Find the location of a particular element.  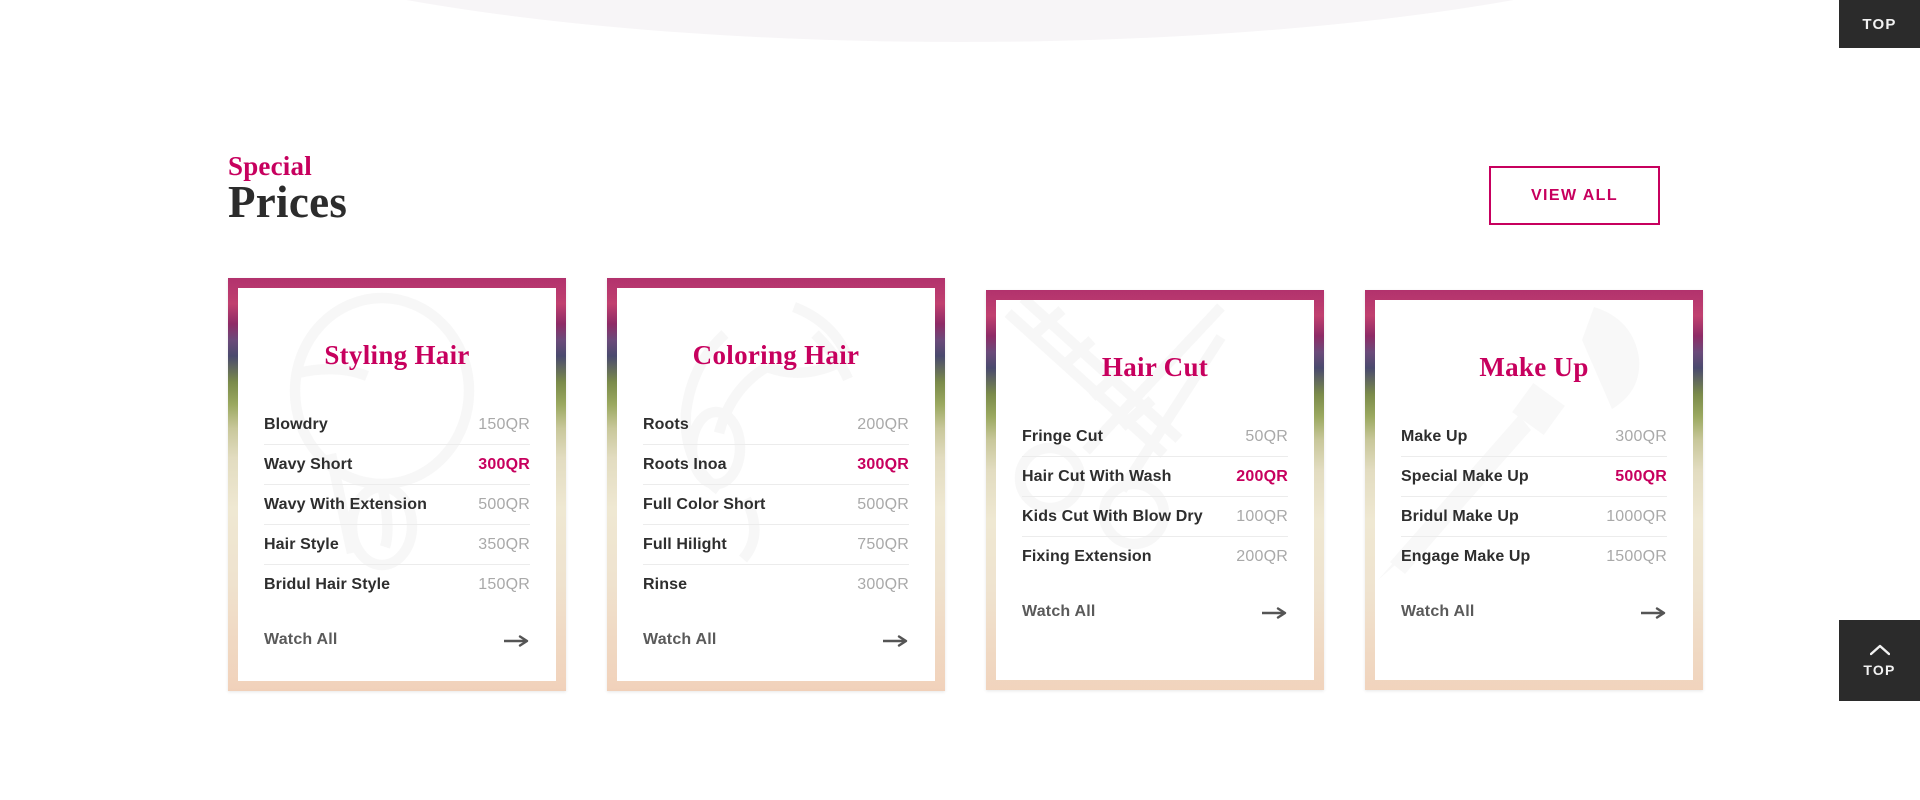

price-row: Roots Inoa 300QR is located at coordinates (776, 465).